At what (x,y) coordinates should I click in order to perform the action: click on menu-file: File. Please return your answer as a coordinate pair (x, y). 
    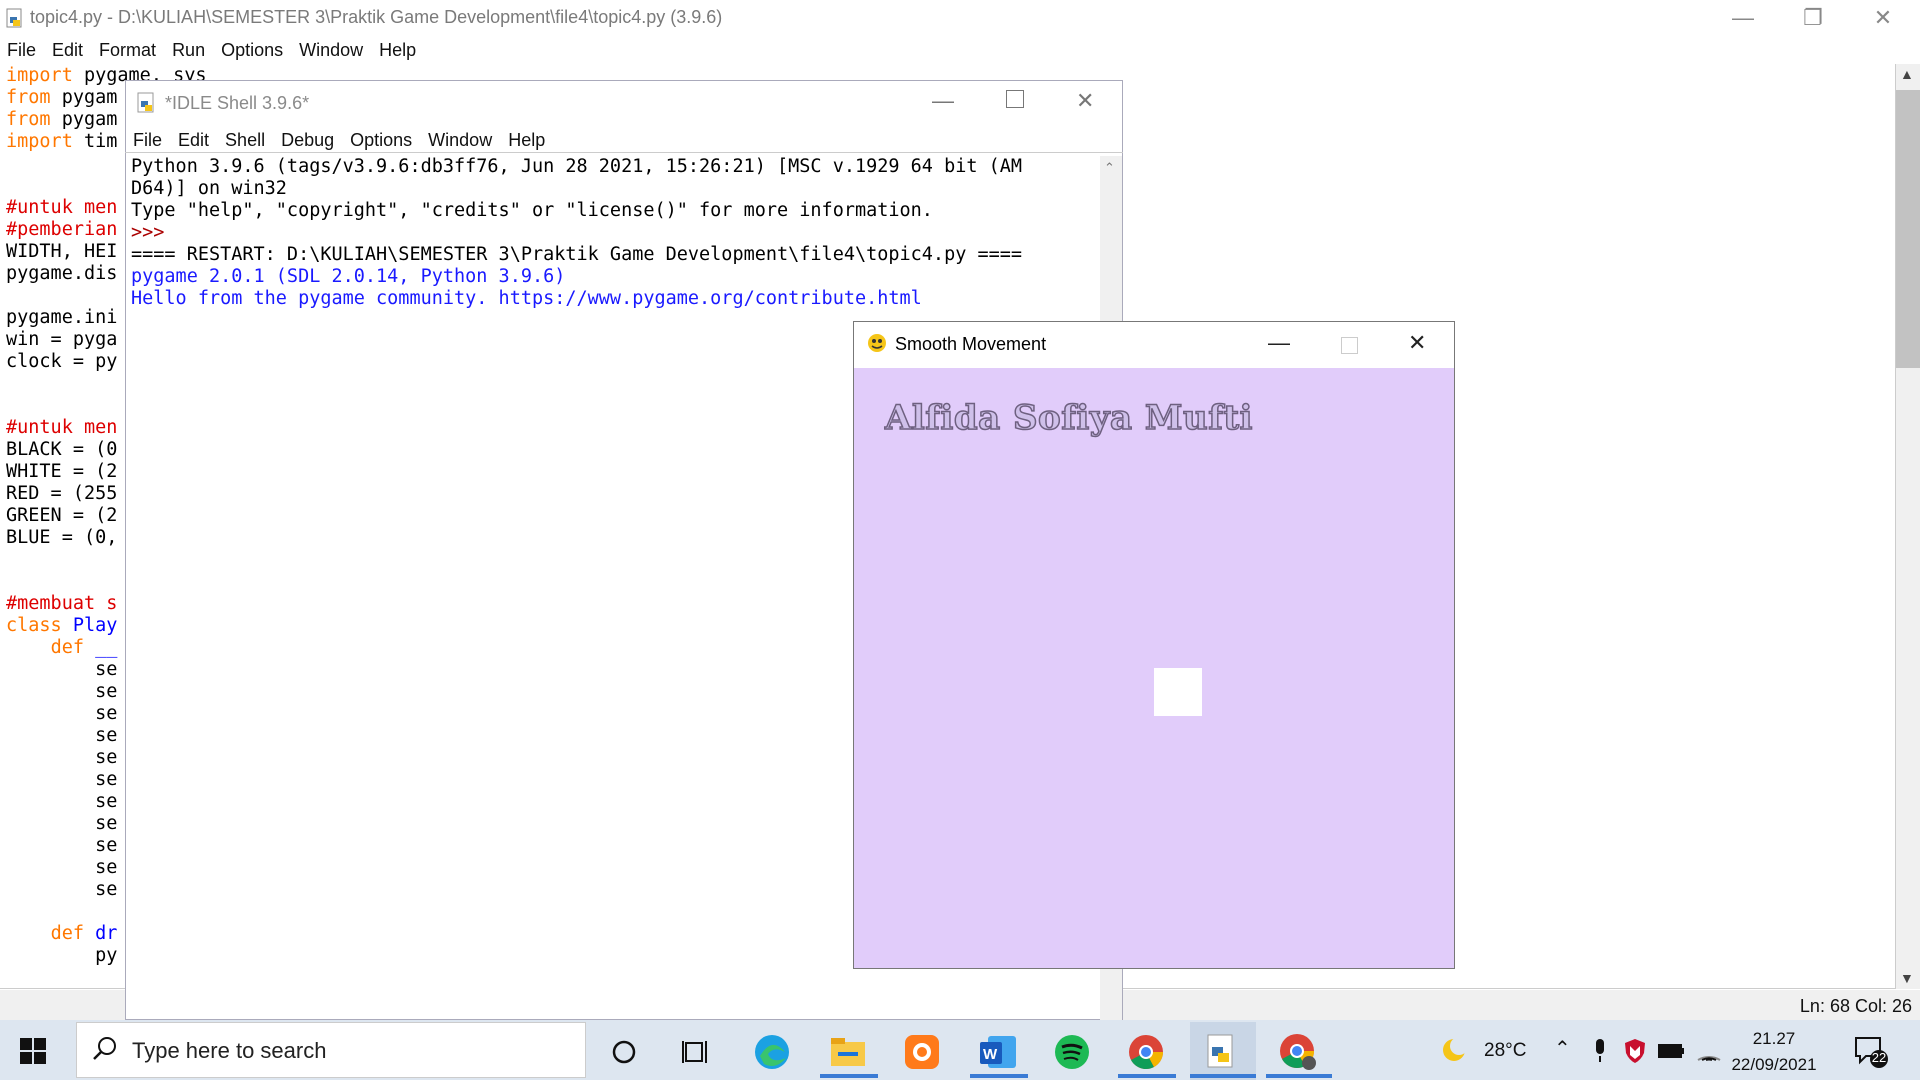
    Looking at the image, I should click on (22, 50).